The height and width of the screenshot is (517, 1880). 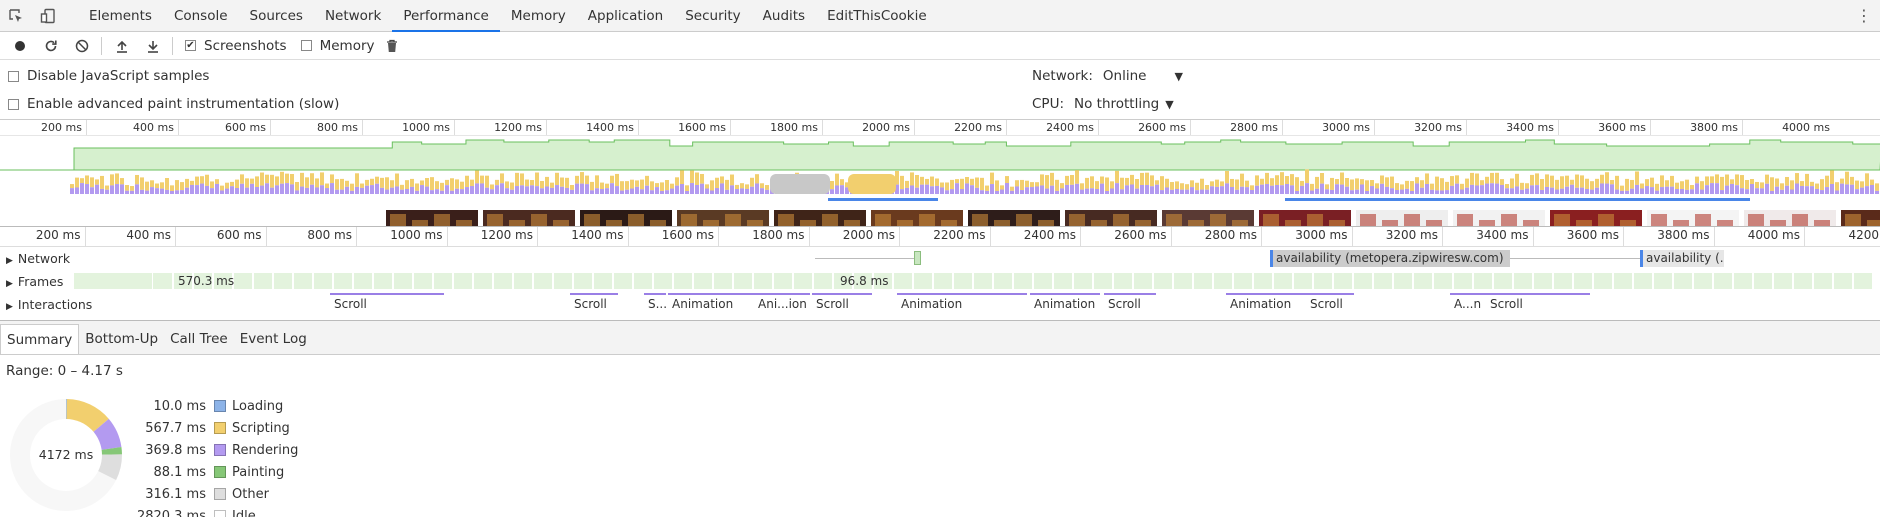 I want to click on screenshots-checkbox: ✔ Screenshots, so click(x=236, y=46).